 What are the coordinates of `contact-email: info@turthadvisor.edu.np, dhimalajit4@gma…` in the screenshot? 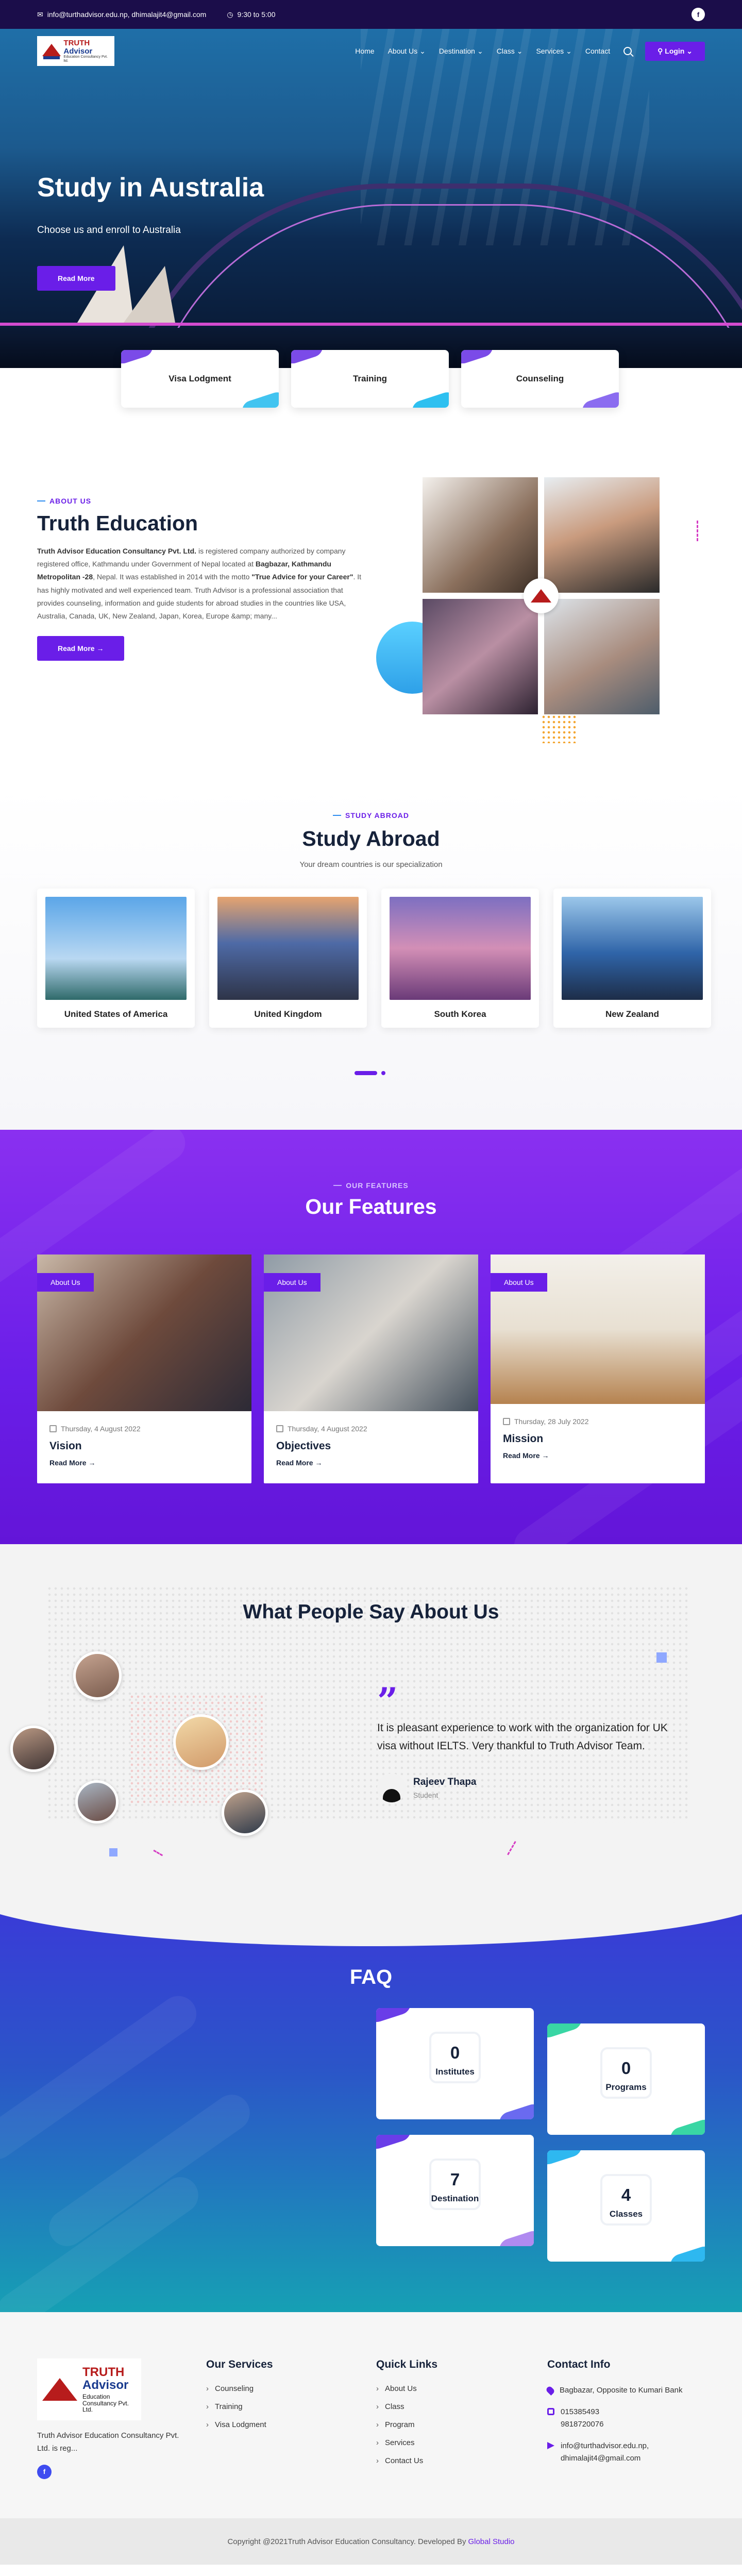 It's located at (614, 2452).